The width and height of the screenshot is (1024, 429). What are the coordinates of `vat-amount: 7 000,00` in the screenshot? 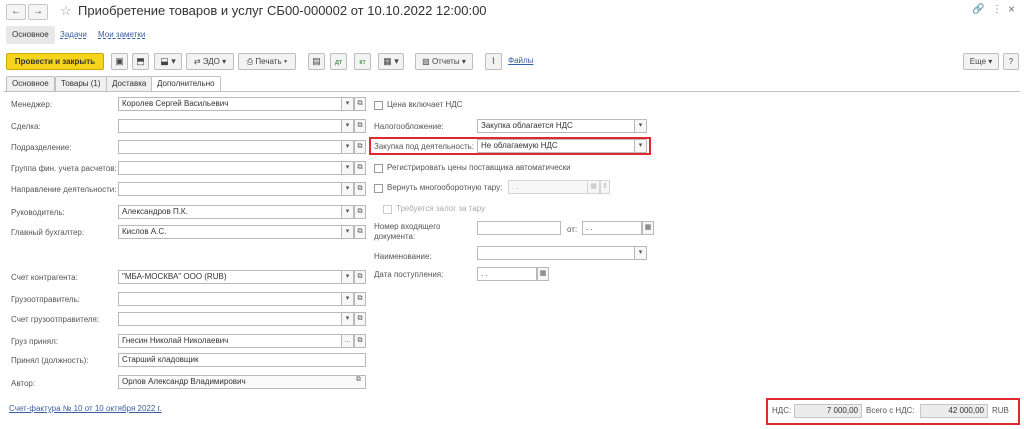 It's located at (828, 411).